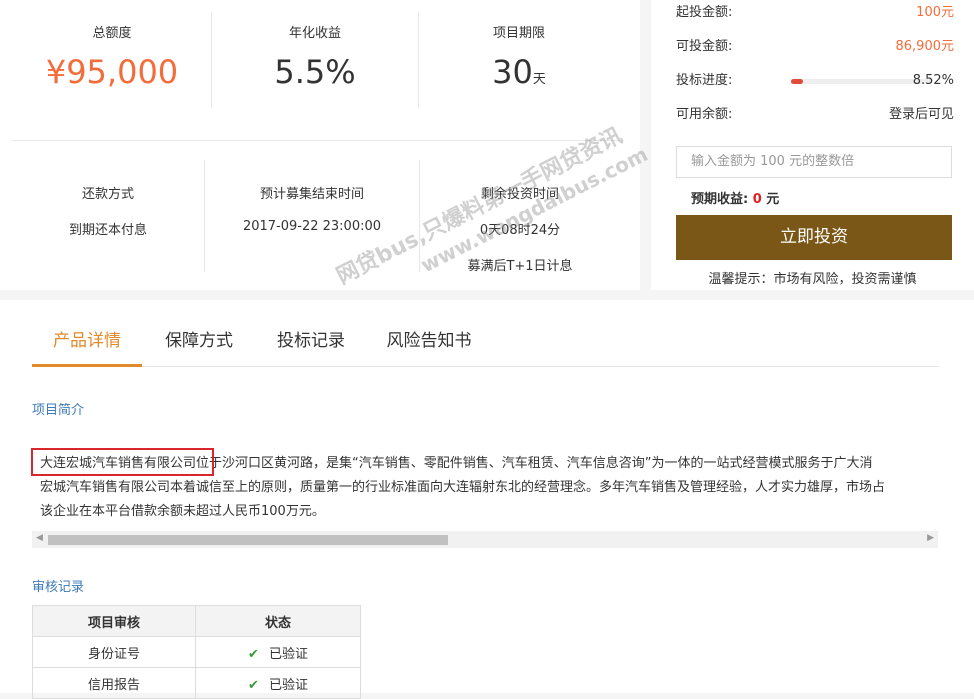 This screenshot has width=974, height=699. Describe the element at coordinates (315, 72) in the screenshot. I see `annual-rate-value: 5.5%` at that location.